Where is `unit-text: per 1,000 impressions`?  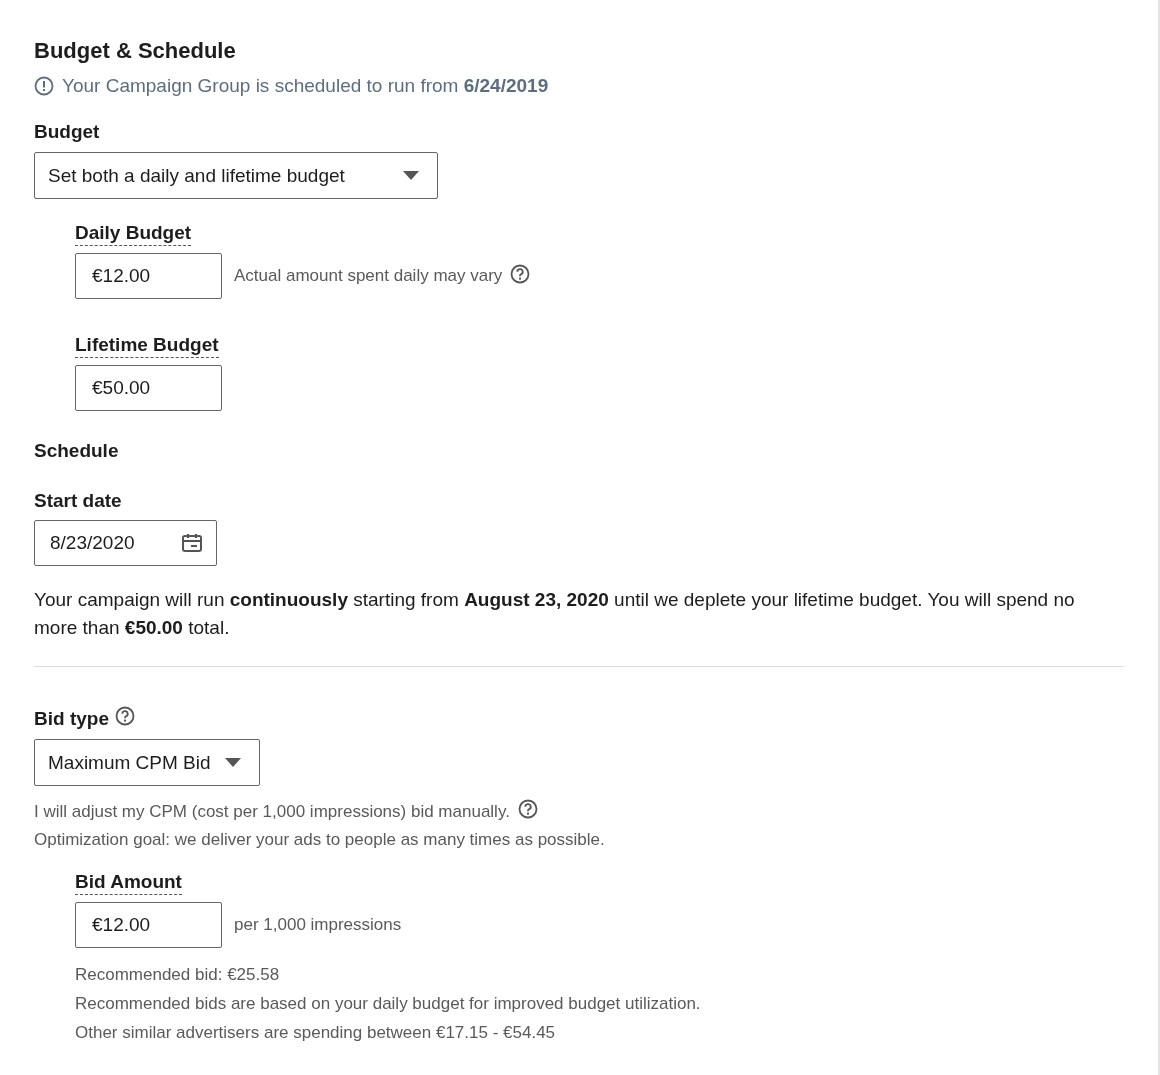
unit-text: per 1,000 impressions is located at coordinates (318, 925).